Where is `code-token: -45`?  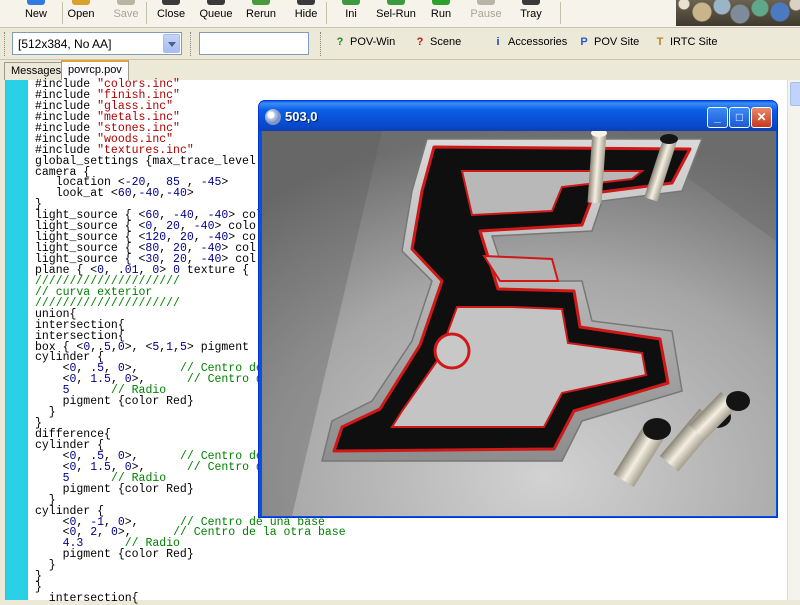
code-token: -45 is located at coordinates (211, 183).